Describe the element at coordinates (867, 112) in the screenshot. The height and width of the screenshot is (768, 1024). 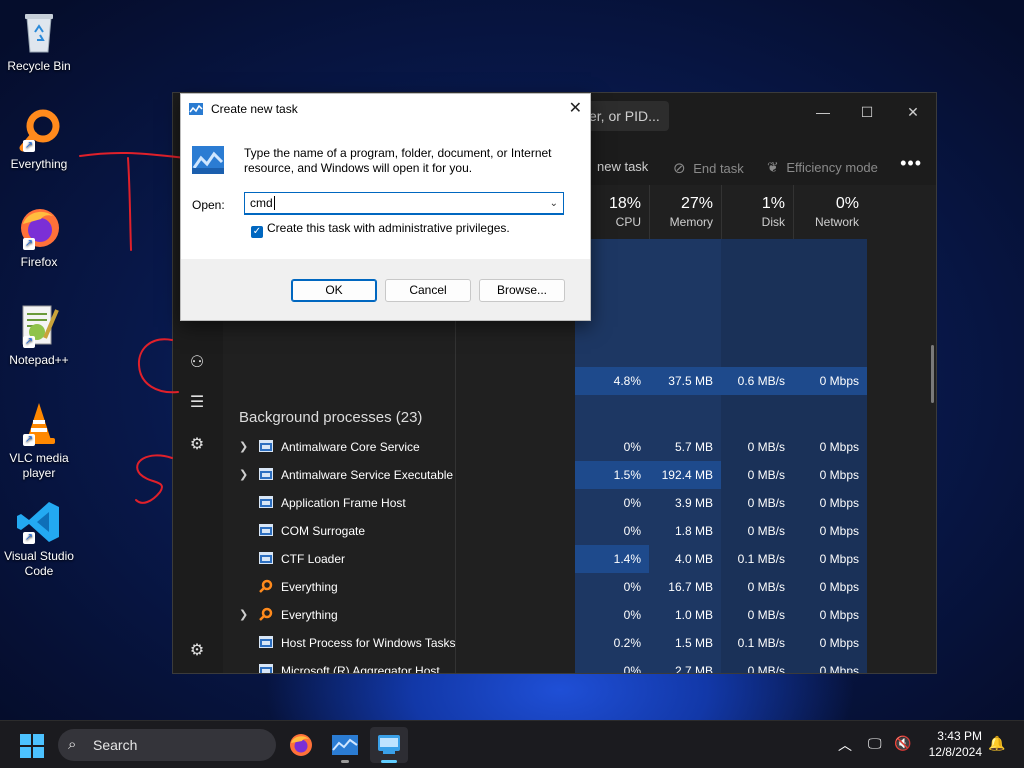
I see `maximize-button: ☐` at that location.